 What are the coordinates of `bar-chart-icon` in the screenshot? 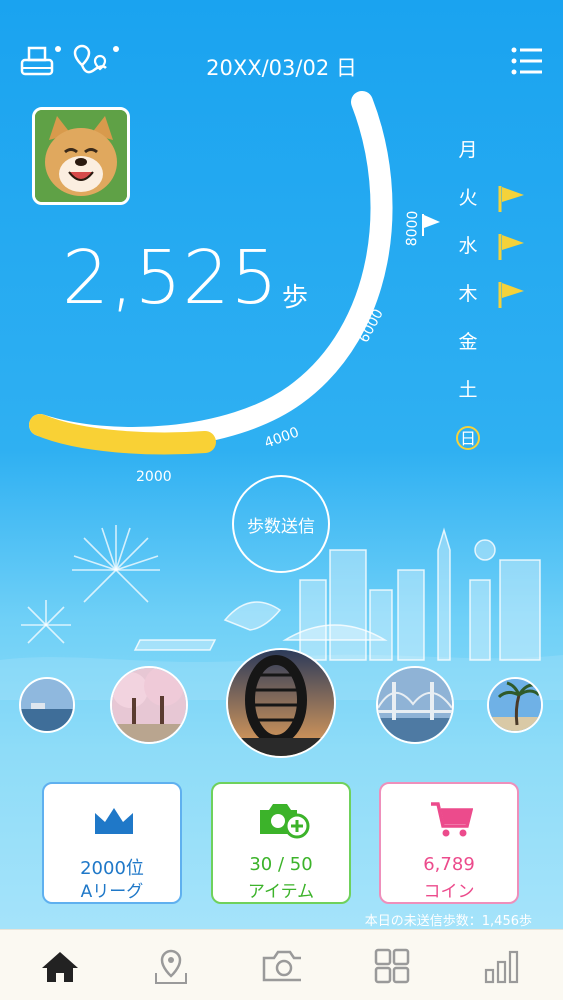 It's located at (501, 967).